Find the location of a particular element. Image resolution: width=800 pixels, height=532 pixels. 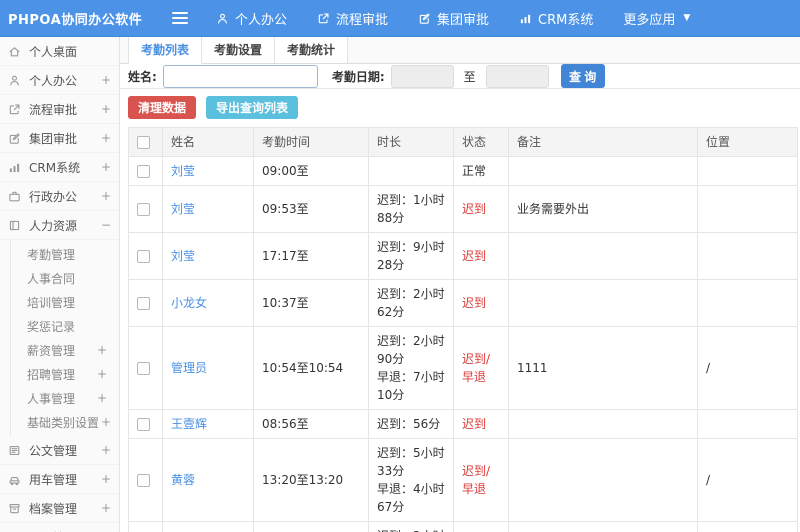

menu-toggle-icon is located at coordinates (180, 18).